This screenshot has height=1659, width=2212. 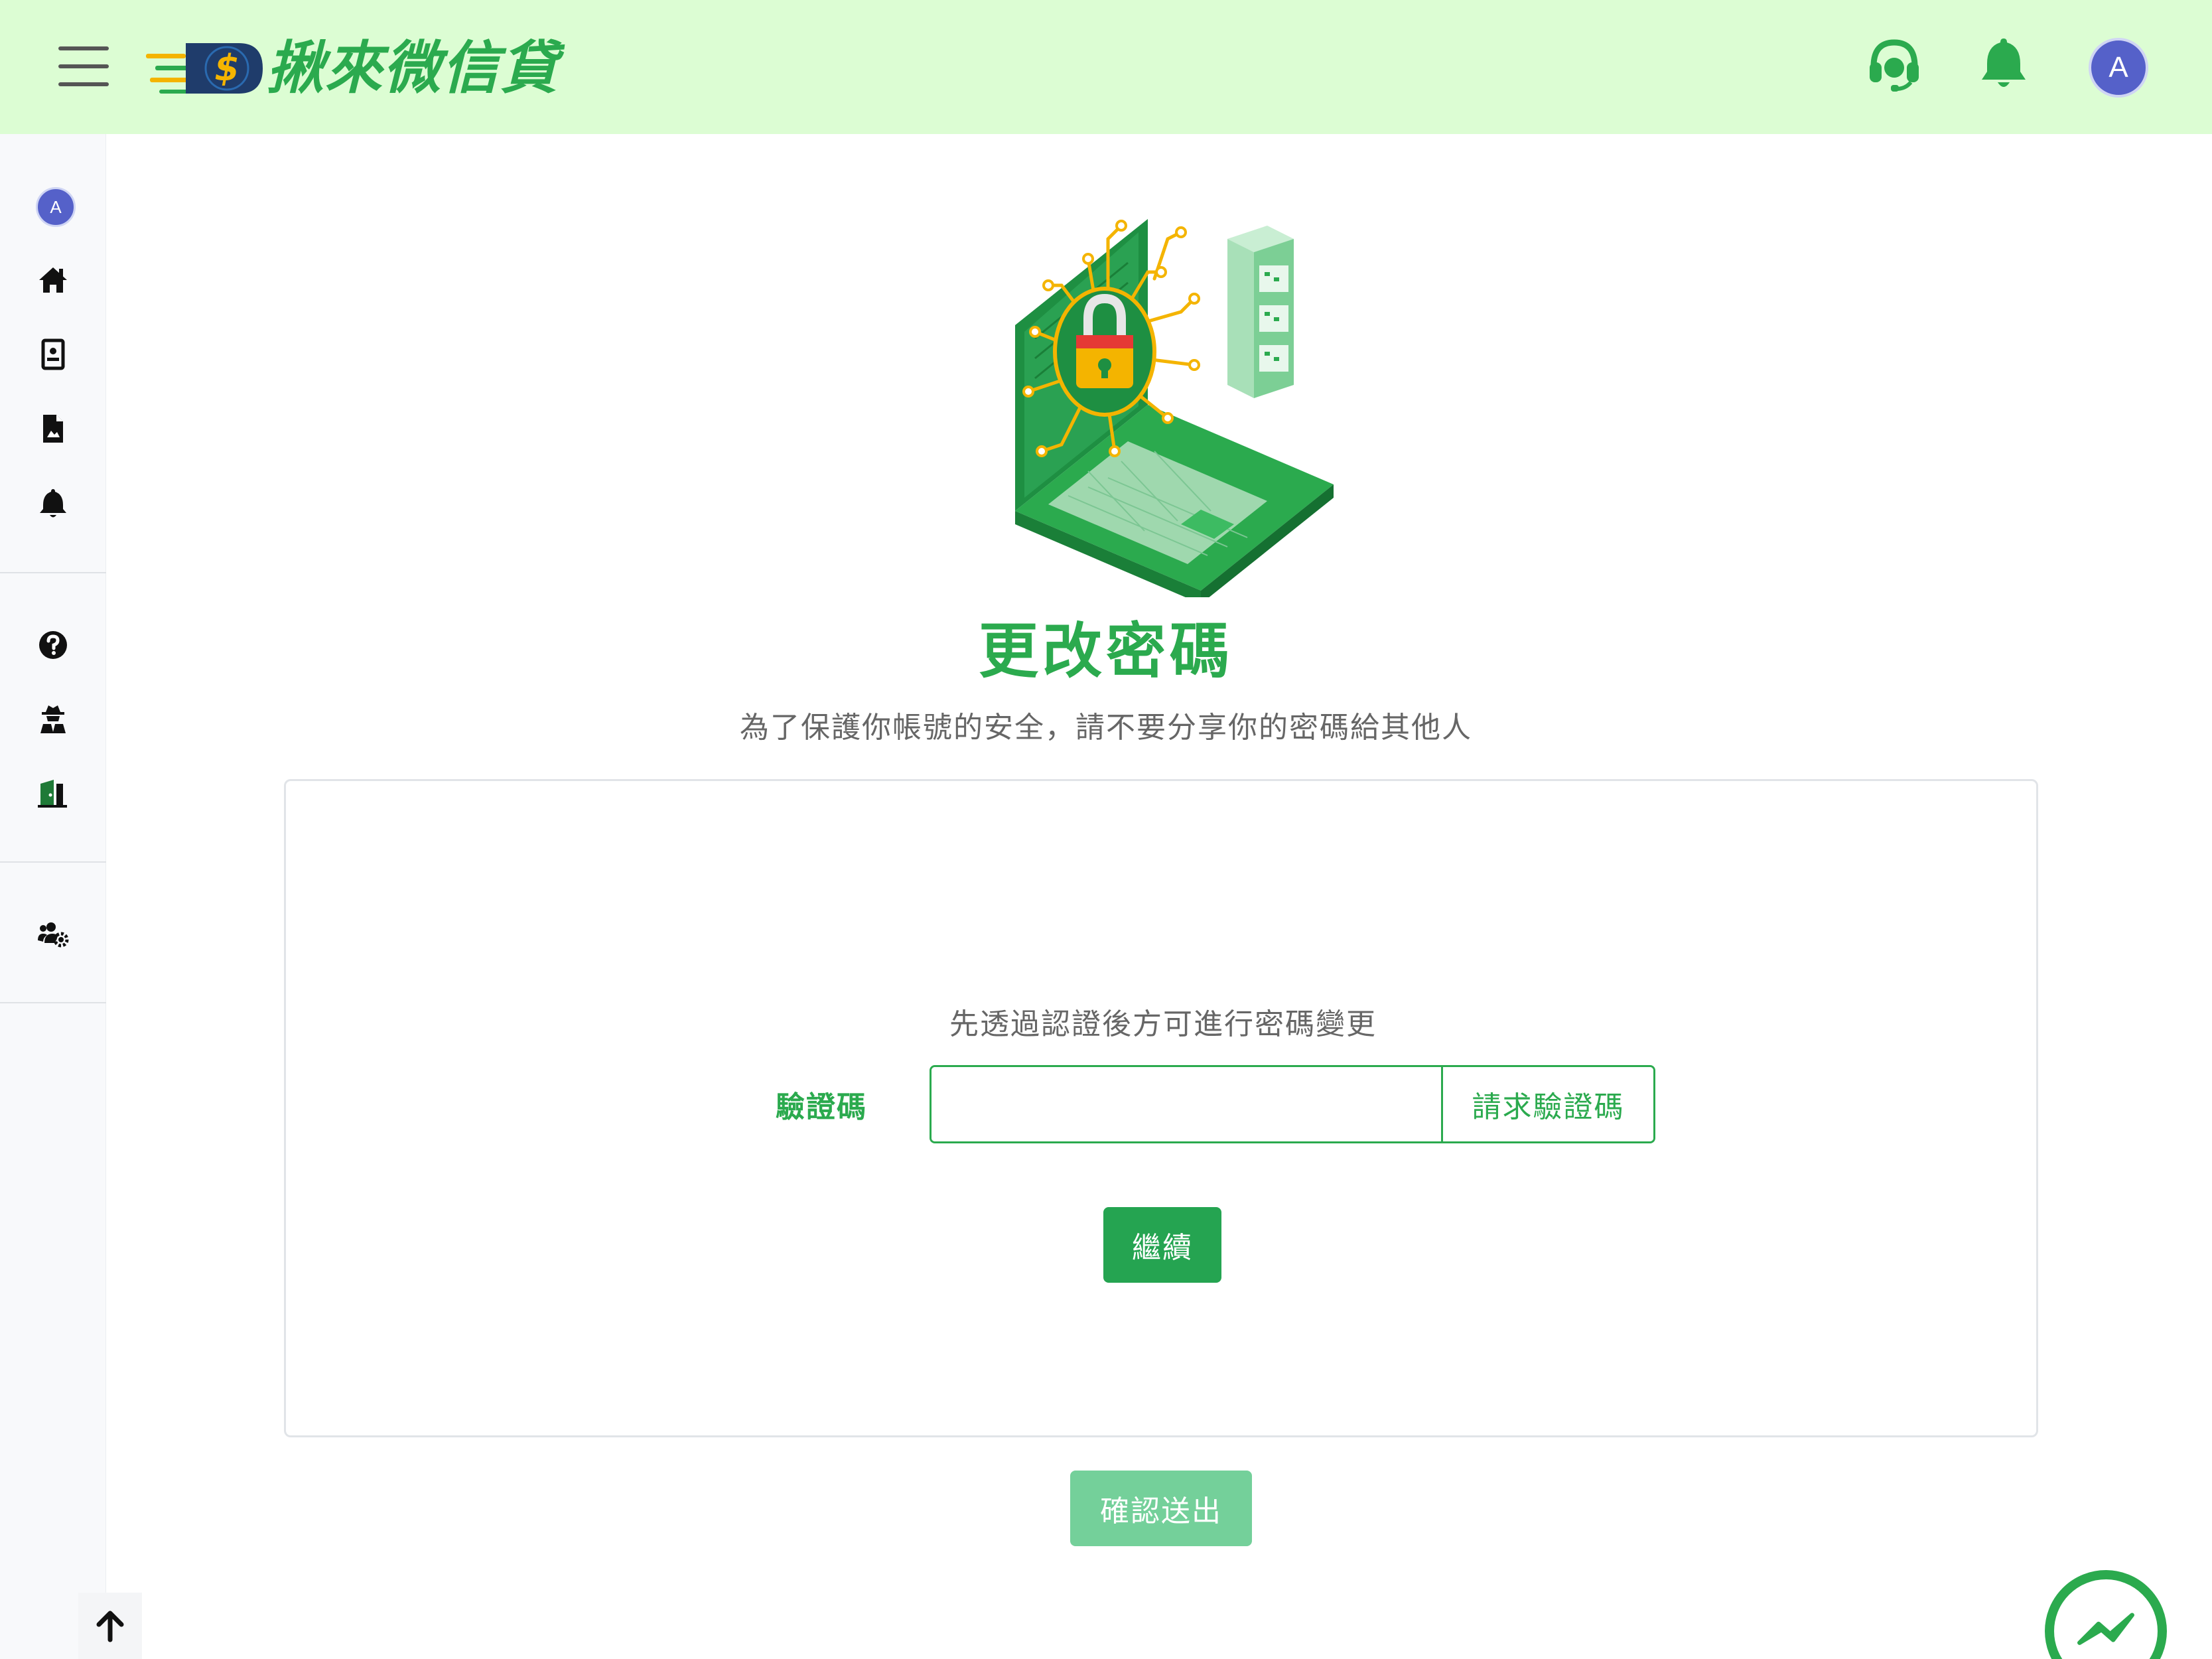 I want to click on verification-hint: 先透過認證後方可進行密碼變更, so click(x=1163, y=1024).